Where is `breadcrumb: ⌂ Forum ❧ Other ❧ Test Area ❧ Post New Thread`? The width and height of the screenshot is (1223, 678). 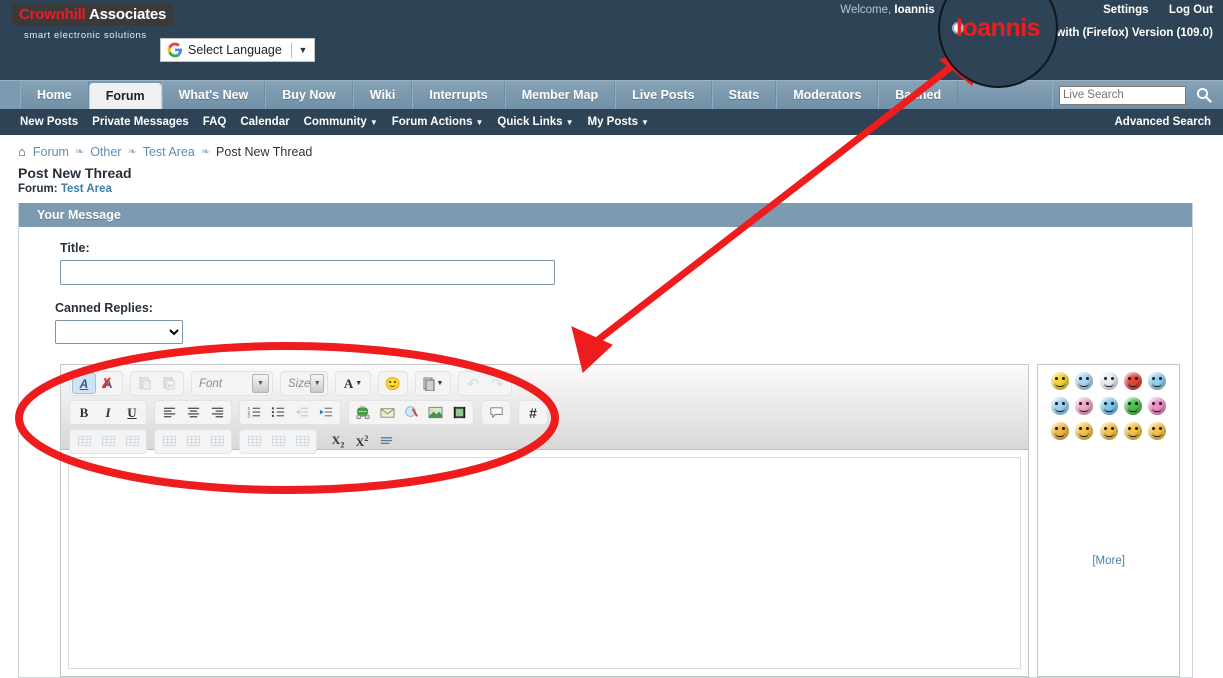 breadcrumb: ⌂ Forum ❧ Other ❧ Test Area ❧ Post New Thread is located at coordinates (611, 150).